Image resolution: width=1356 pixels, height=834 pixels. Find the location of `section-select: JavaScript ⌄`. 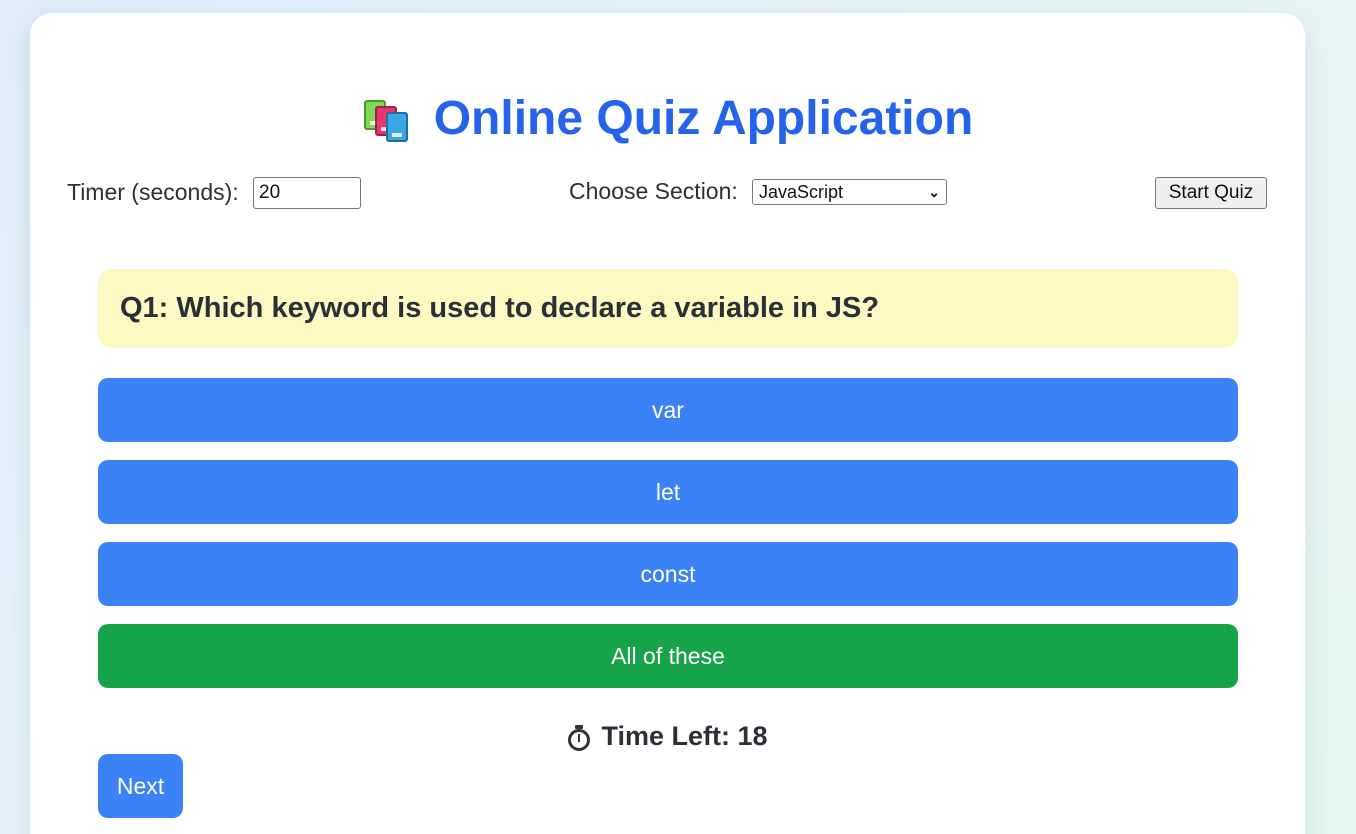

section-select: JavaScript ⌄ is located at coordinates (849, 192).